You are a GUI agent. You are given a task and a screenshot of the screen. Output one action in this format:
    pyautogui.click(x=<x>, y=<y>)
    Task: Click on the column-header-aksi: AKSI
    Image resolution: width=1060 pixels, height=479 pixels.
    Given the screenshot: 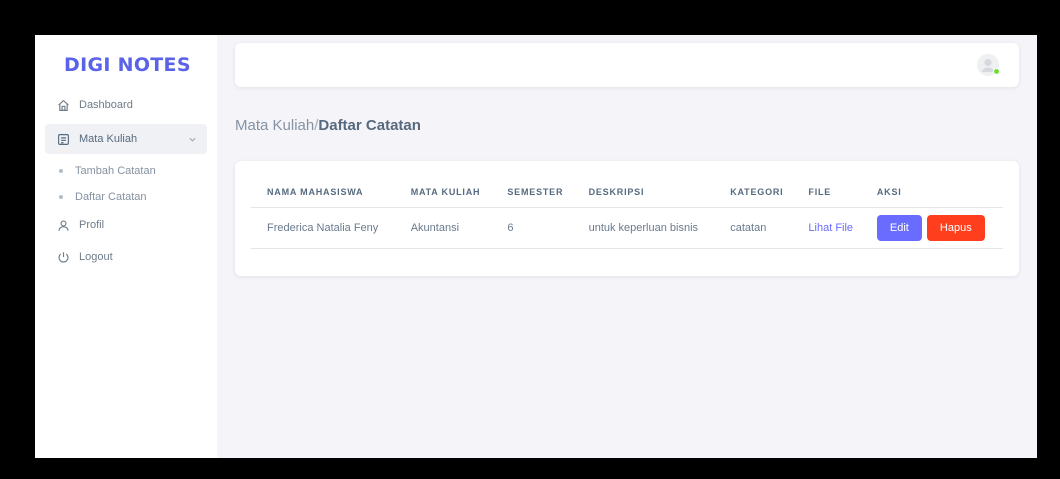 What is the action you would take?
    pyautogui.click(x=931, y=192)
    